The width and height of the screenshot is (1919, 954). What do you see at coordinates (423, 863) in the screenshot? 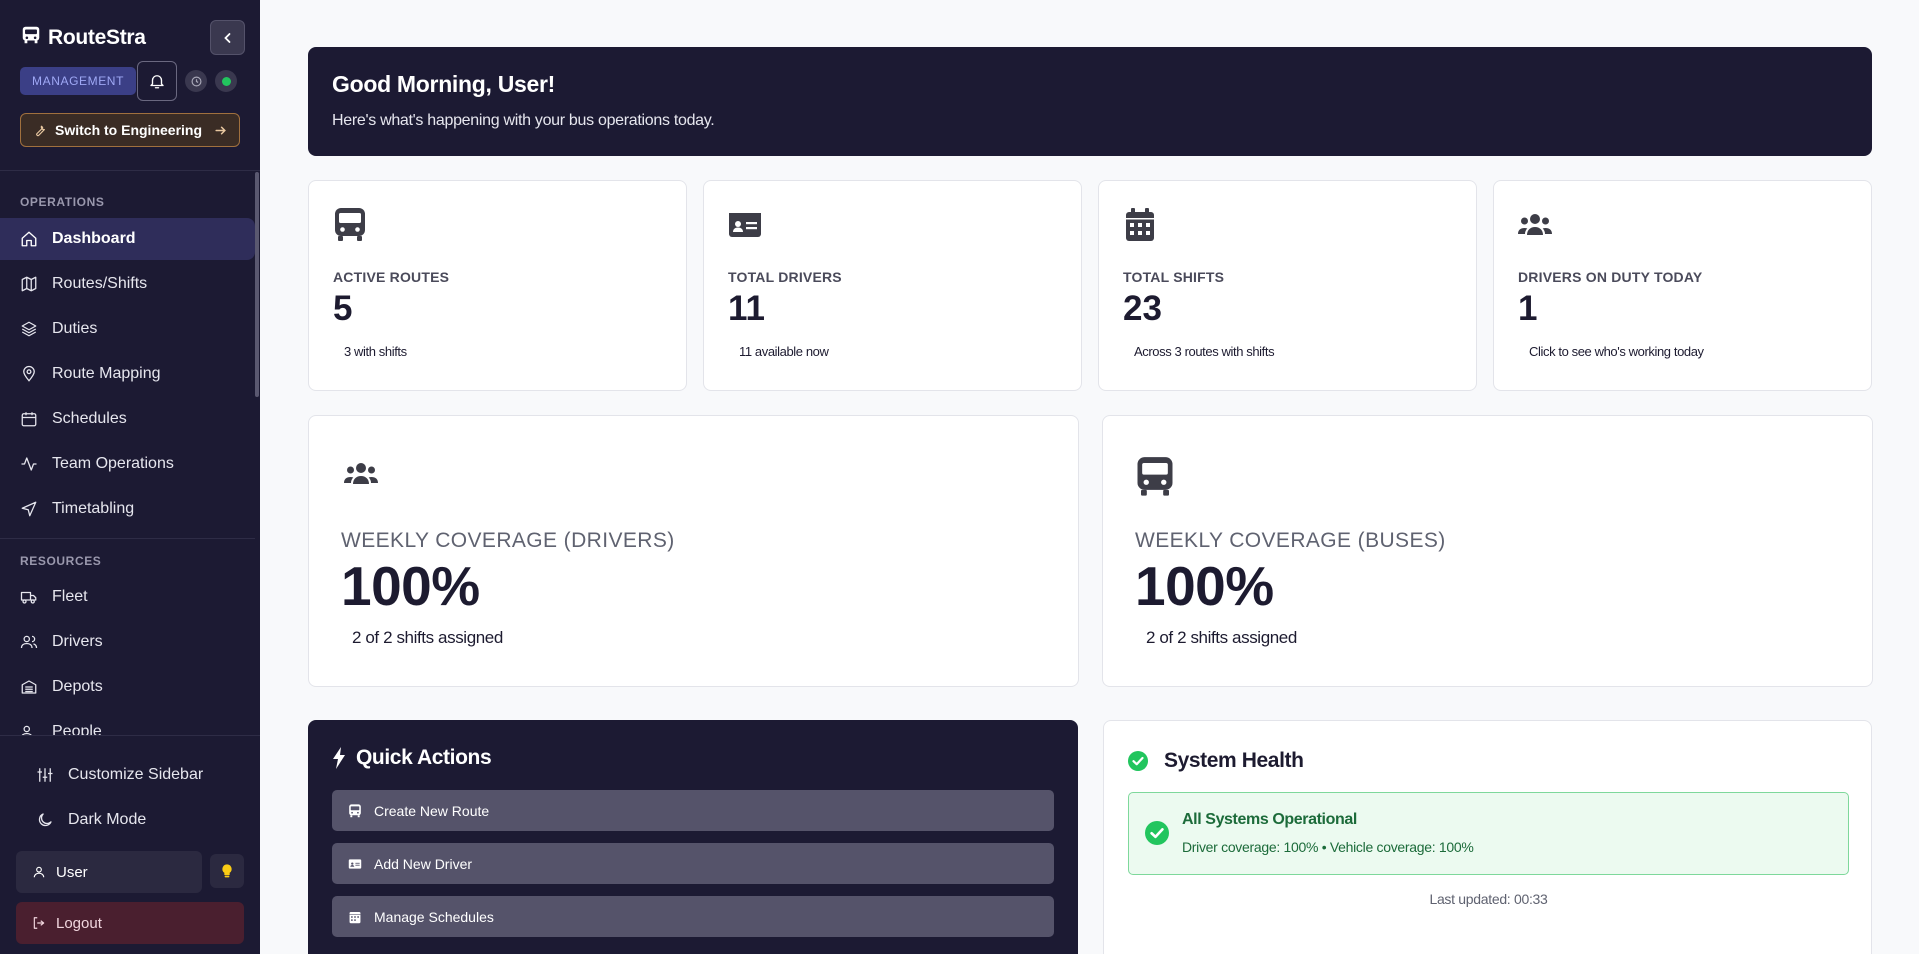
I see `quick-action-label: Add New Driver` at bounding box center [423, 863].